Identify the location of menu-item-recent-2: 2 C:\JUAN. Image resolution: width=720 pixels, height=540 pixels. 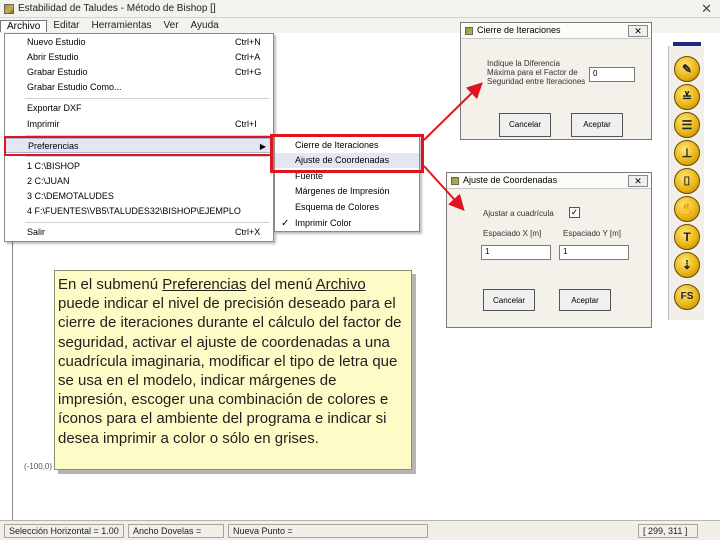
(139, 181).